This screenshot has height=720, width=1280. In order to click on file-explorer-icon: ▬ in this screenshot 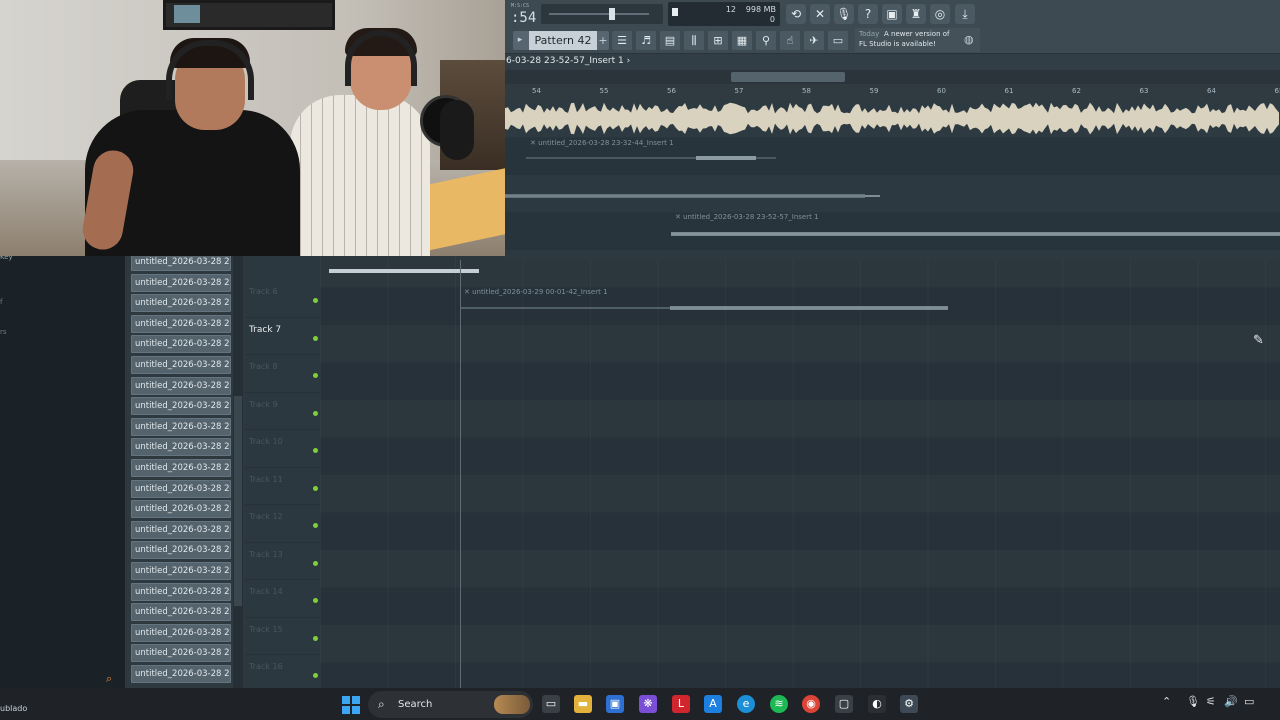, I will do `click(583, 704)`.